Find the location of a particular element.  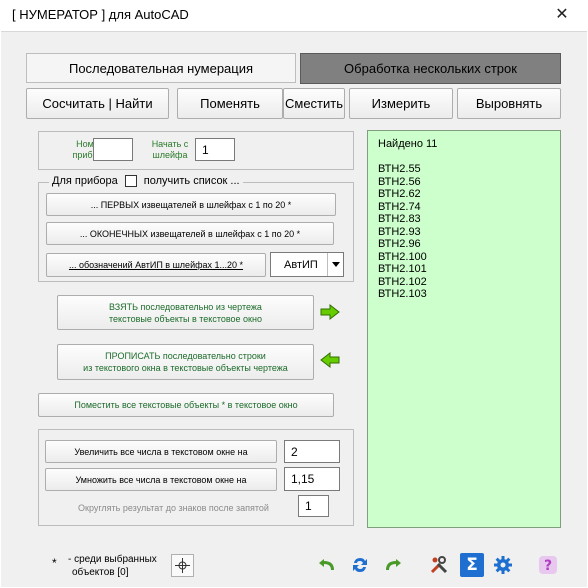

result-item: ВТН2.74 is located at coordinates (399, 206).